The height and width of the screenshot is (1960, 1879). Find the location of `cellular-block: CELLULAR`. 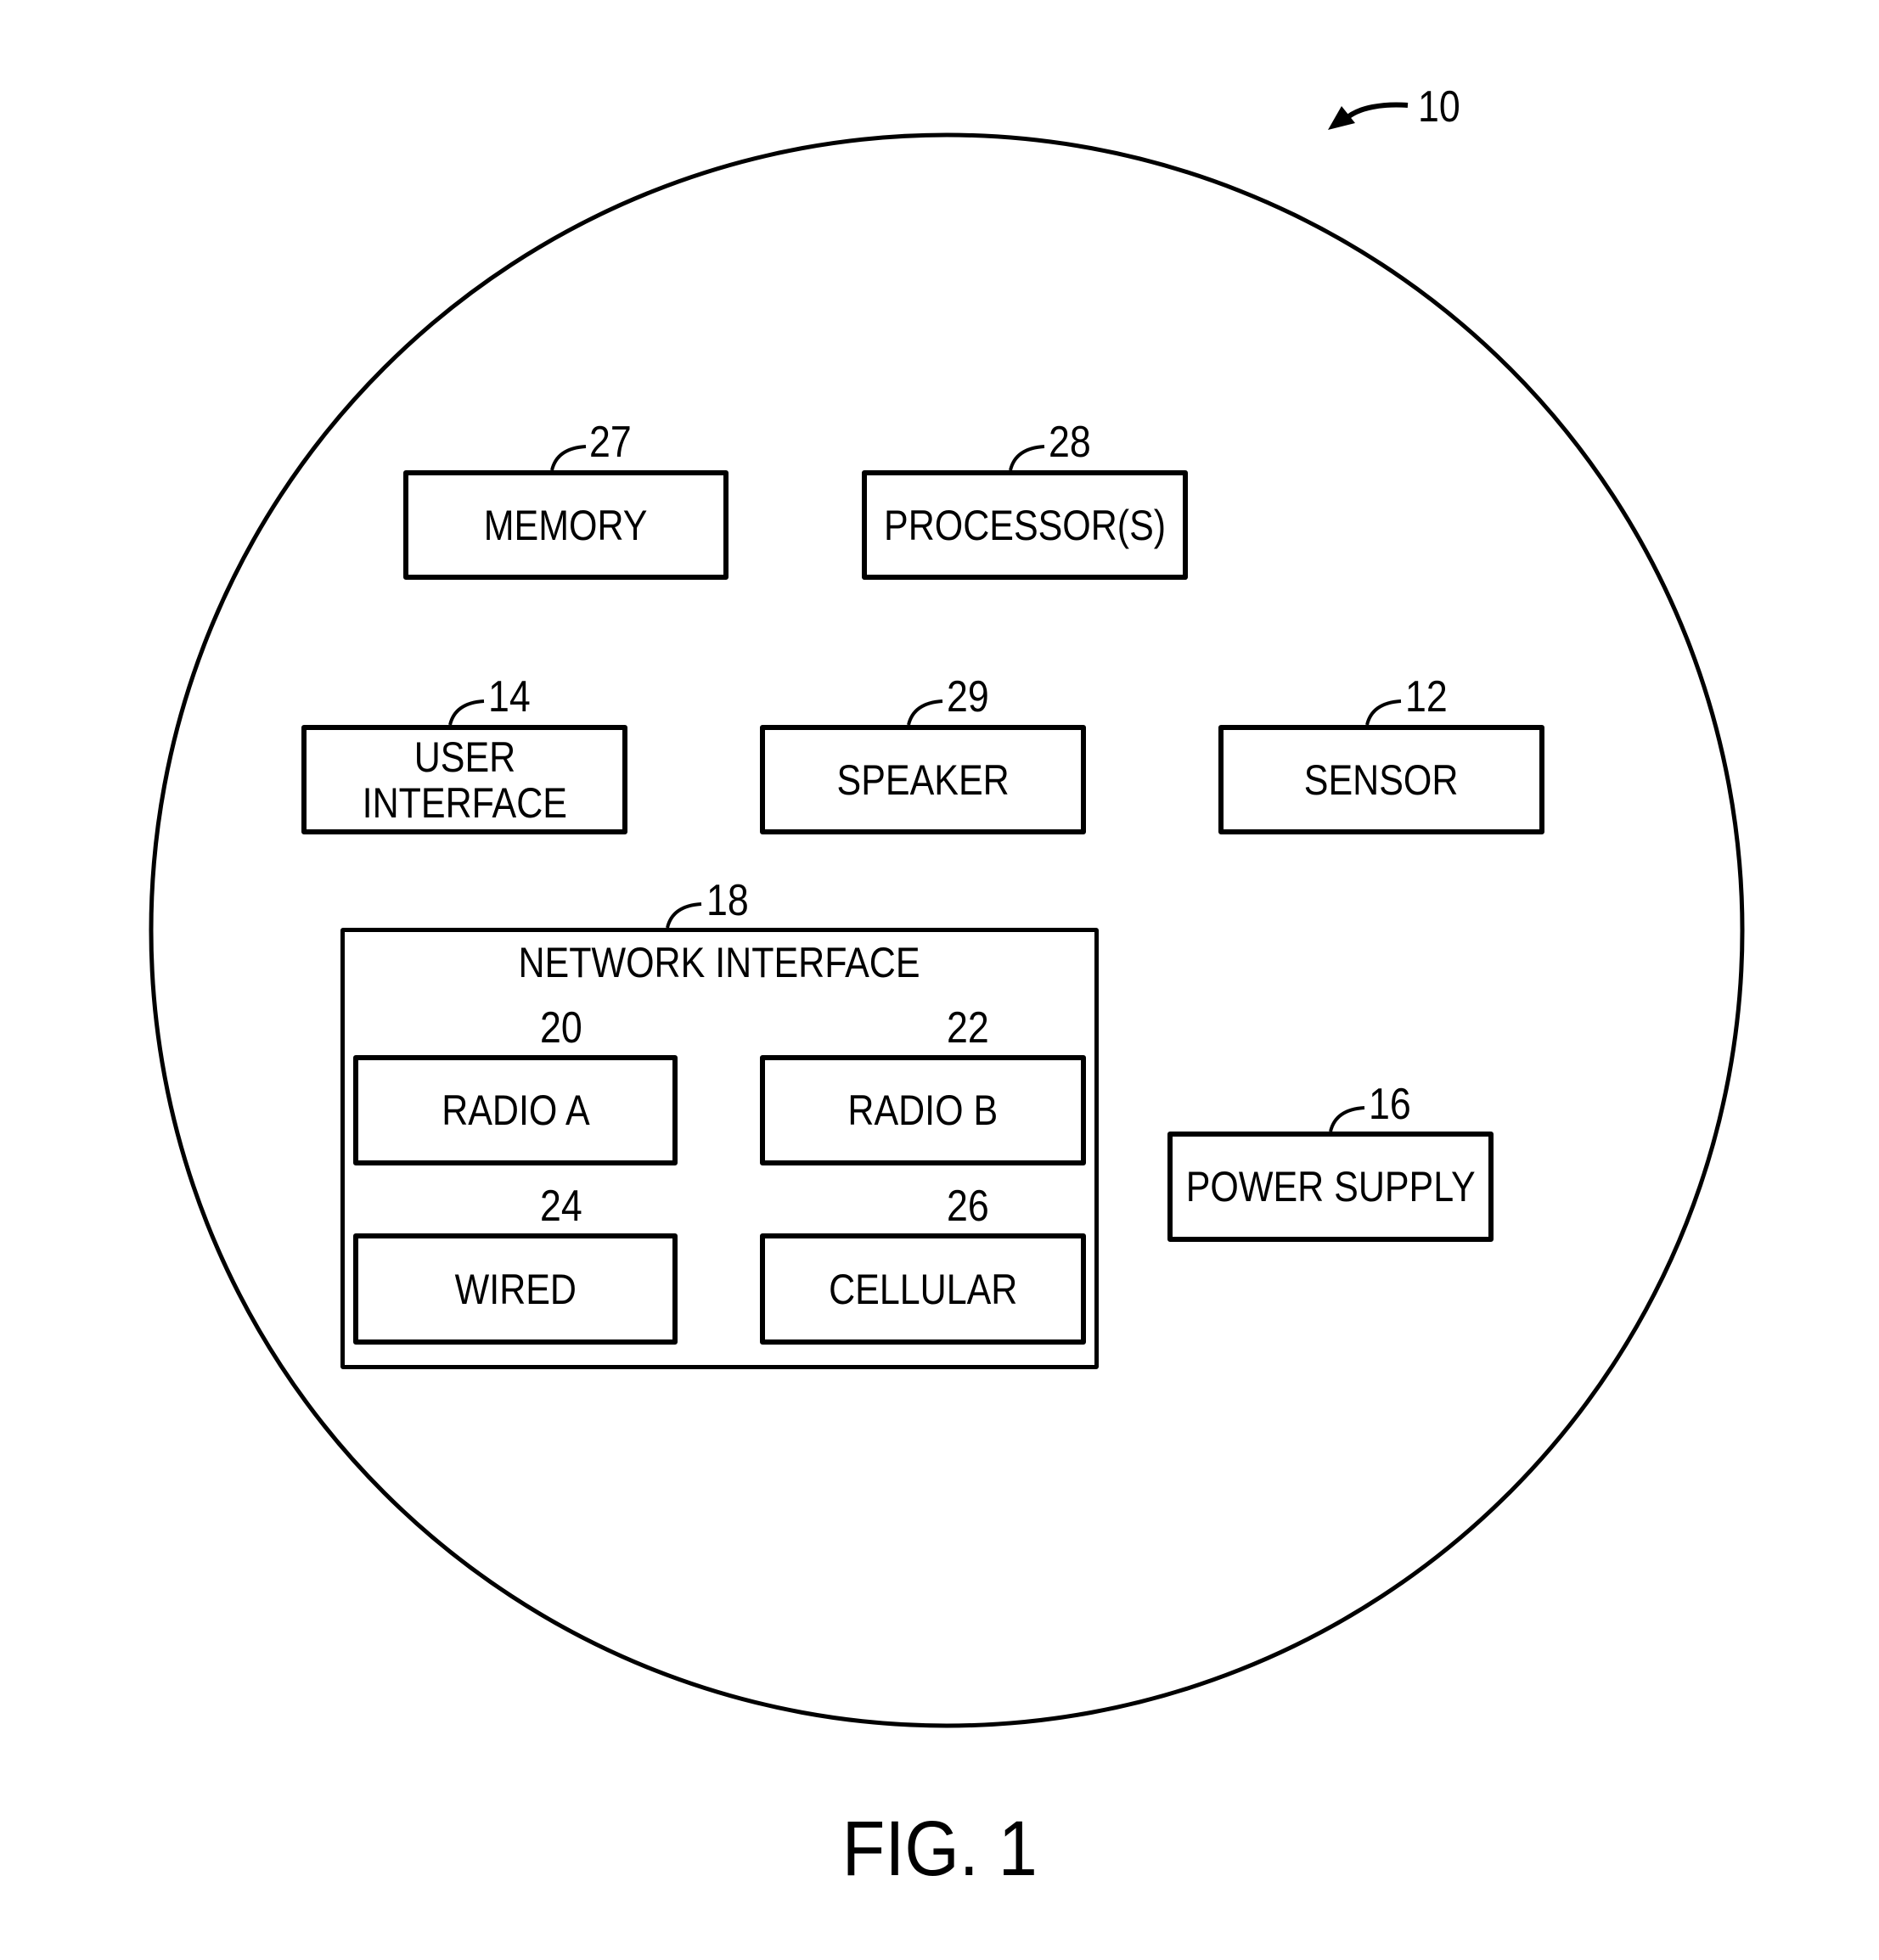

cellular-block: CELLULAR is located at coordinates (923, 1289).